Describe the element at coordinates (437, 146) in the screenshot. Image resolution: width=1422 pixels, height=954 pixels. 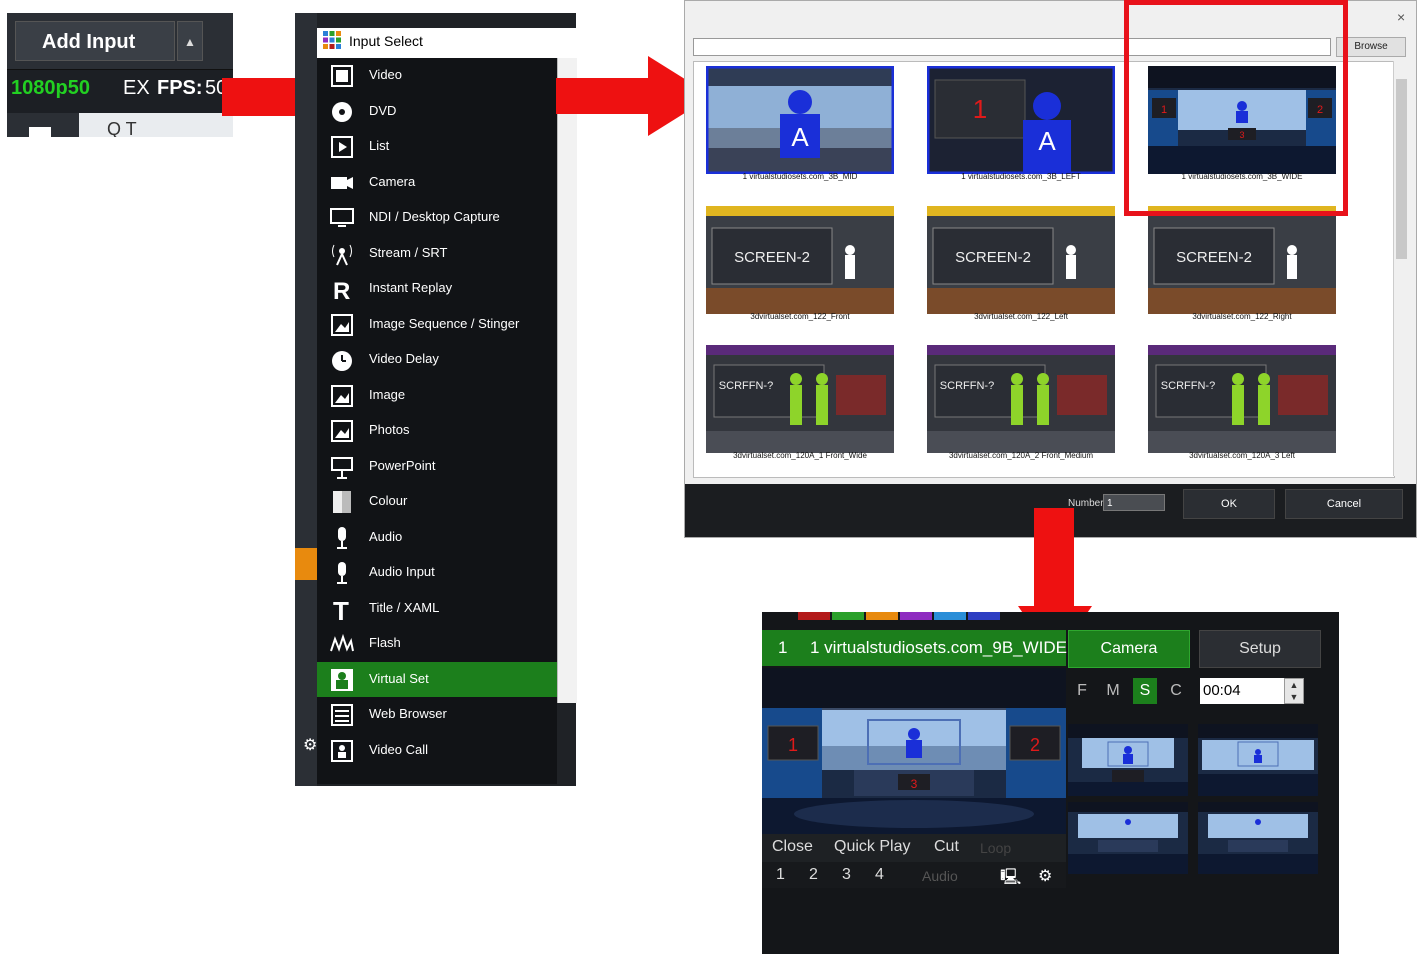
I see `input-type-item: List` at that location.